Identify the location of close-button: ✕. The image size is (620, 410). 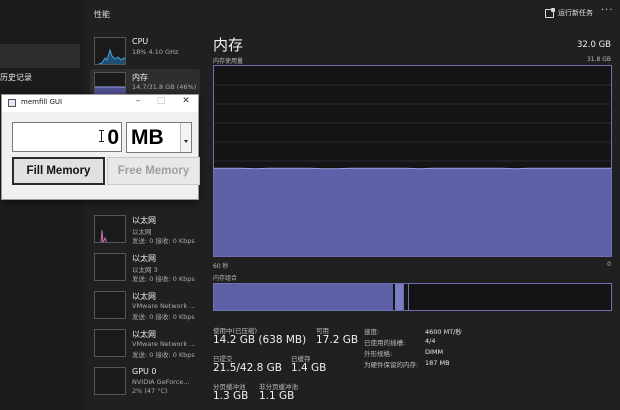
(186, 101).